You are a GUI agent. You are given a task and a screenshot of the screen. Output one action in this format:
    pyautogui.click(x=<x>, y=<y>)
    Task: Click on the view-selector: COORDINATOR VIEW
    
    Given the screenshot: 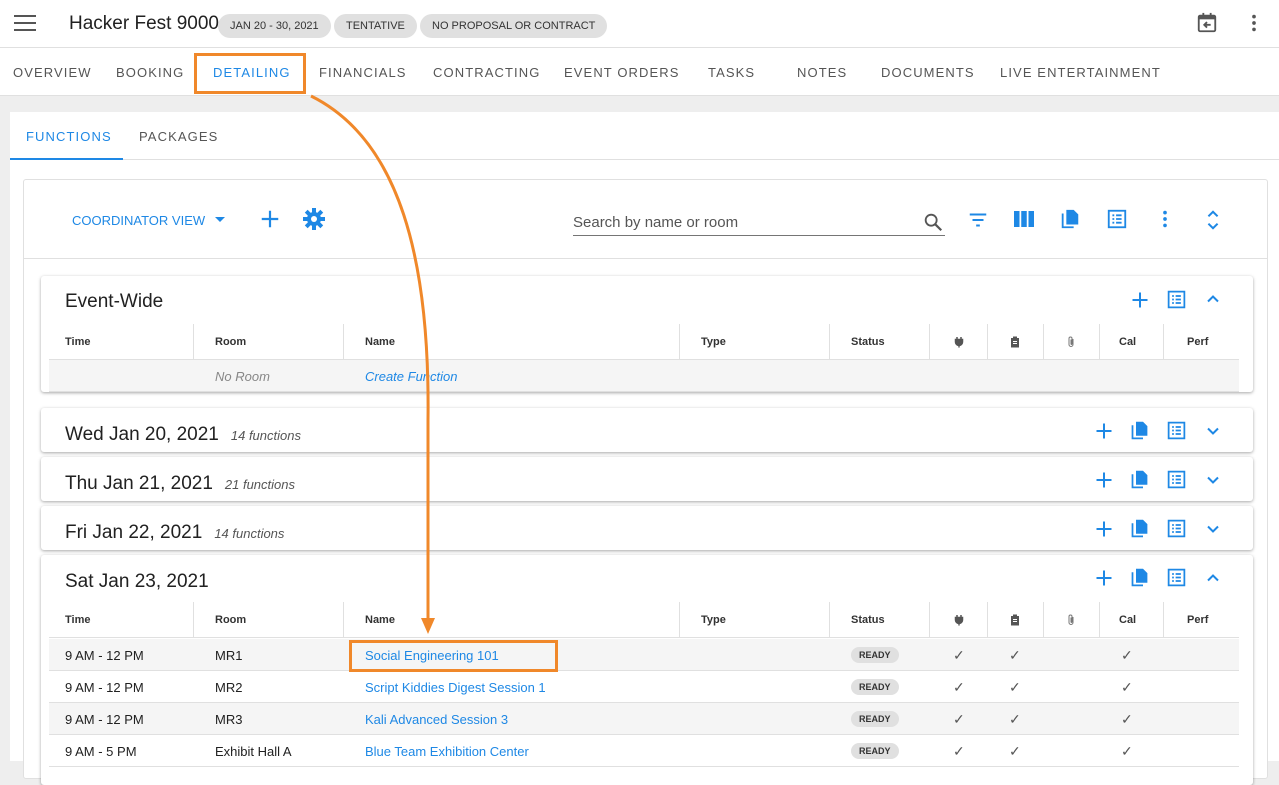 What is the action you would take?
    pyautogui.click(x=138, y=220)
    